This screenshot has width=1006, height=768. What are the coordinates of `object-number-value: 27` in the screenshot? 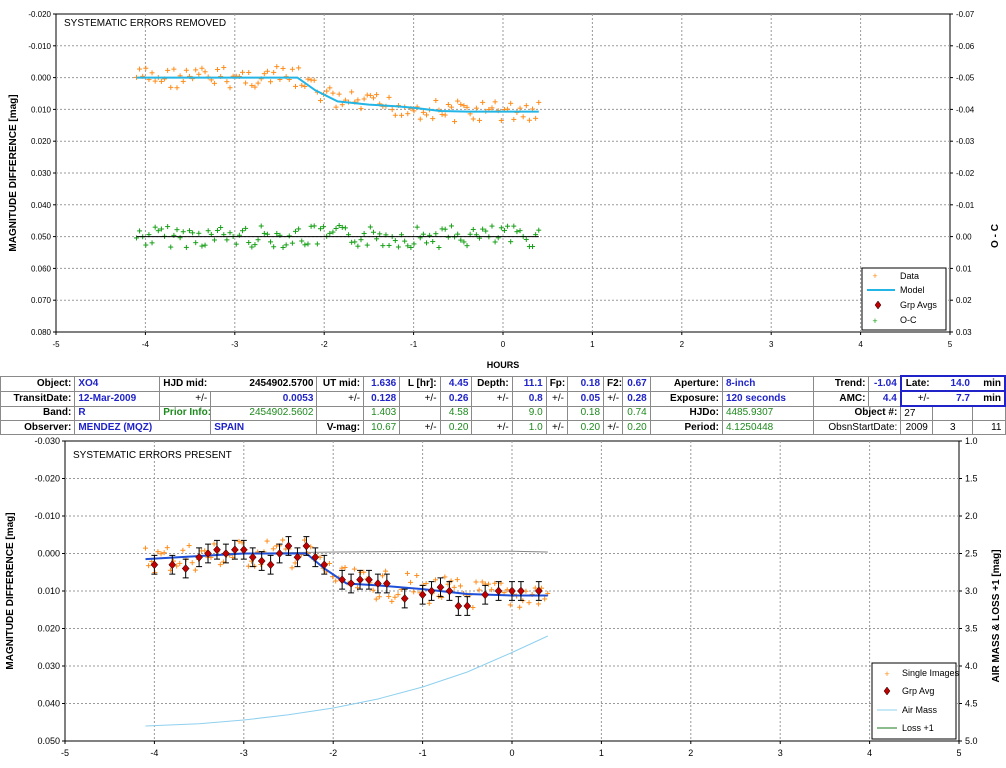 It's located at (917, 413).